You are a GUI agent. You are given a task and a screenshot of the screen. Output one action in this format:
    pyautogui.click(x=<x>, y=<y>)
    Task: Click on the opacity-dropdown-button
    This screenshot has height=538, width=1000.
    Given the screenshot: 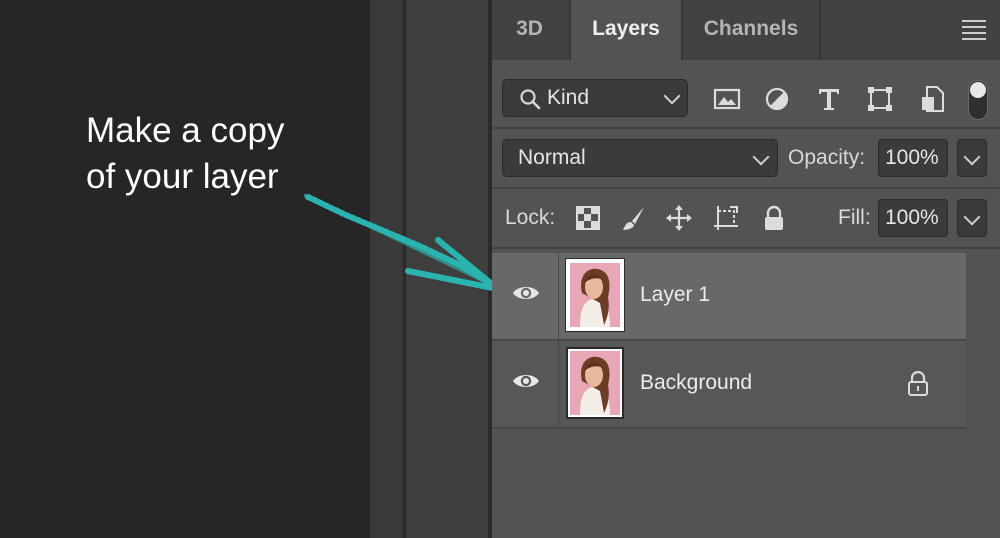 What is the action you would take?
    pyautogui.click(x=972, y=158)
    